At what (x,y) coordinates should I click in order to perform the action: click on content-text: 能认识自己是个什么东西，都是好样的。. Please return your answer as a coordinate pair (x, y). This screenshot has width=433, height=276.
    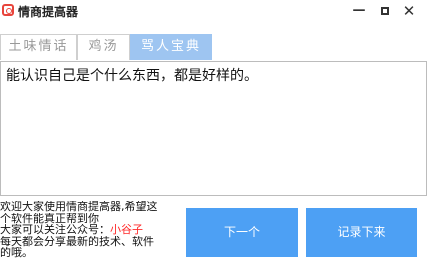
    Looking at the image, I should click on (132, 76).